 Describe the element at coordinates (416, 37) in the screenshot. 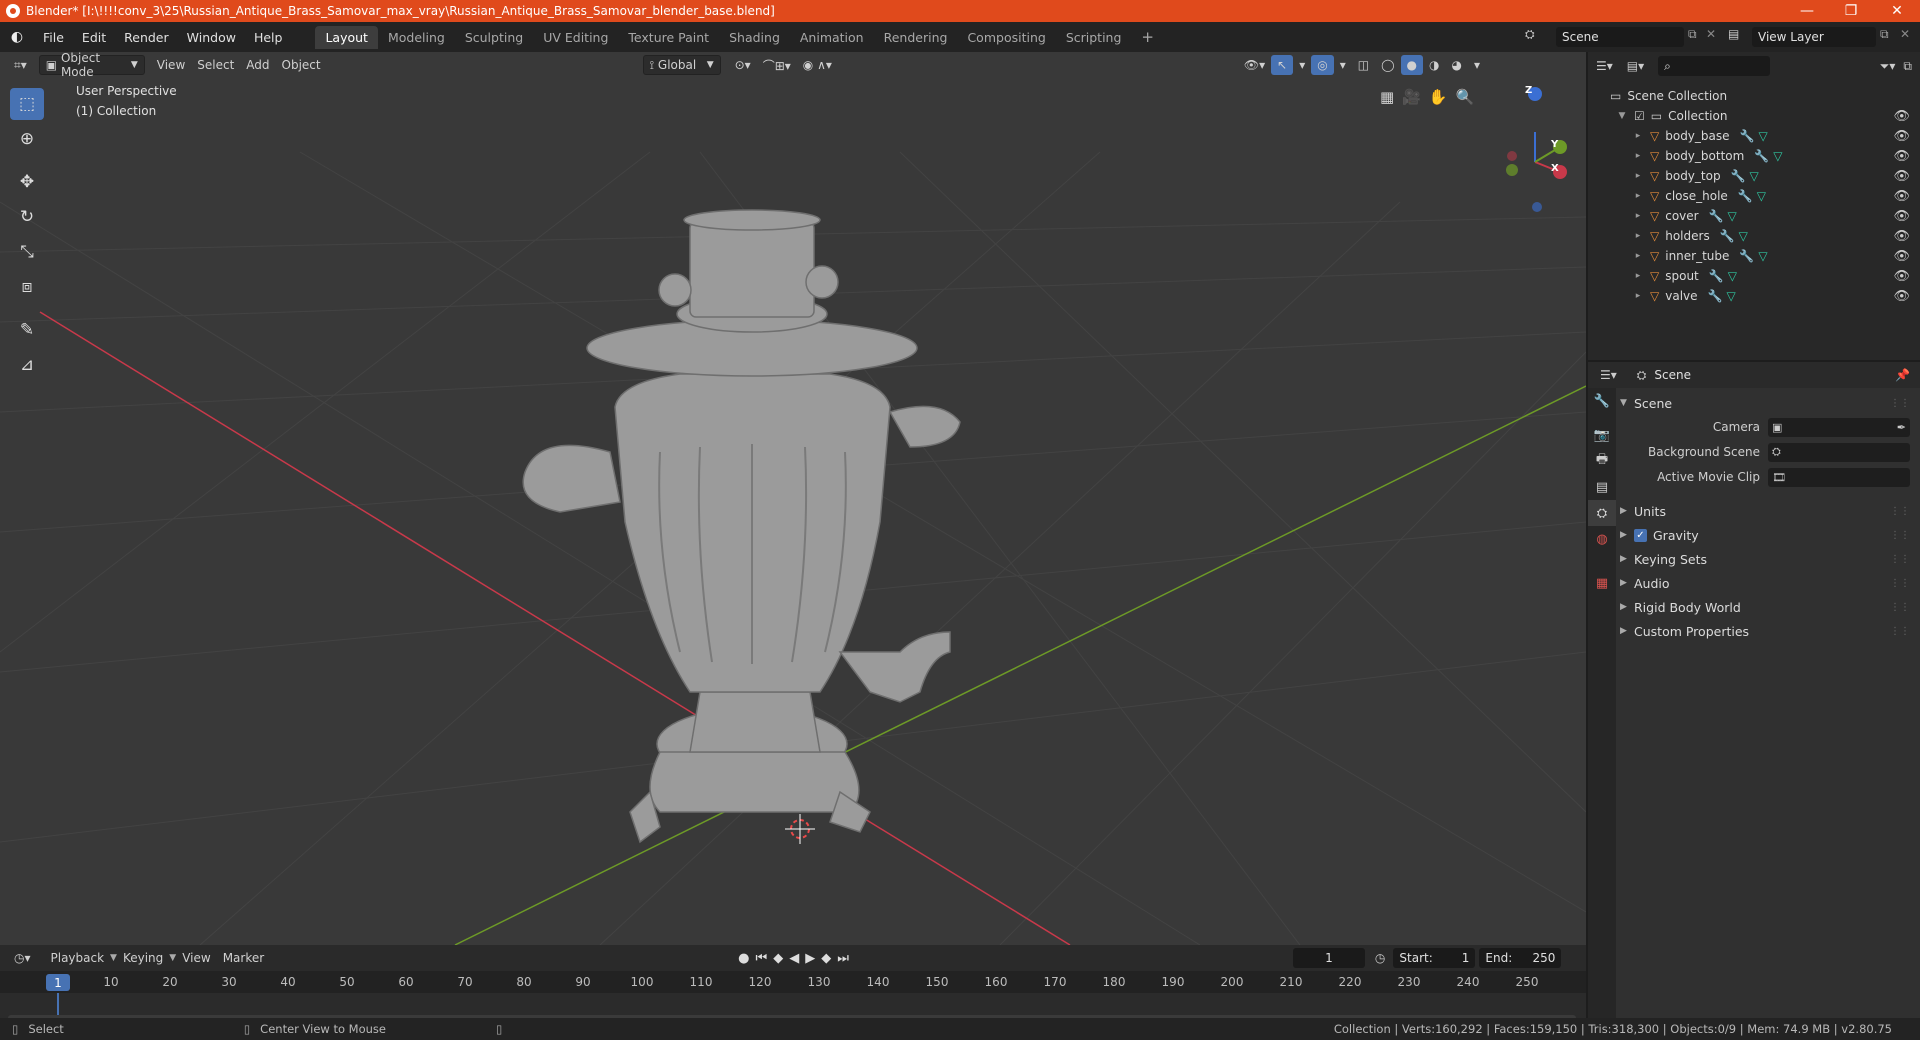

I see `tab-modeling: Modeling` at that location.